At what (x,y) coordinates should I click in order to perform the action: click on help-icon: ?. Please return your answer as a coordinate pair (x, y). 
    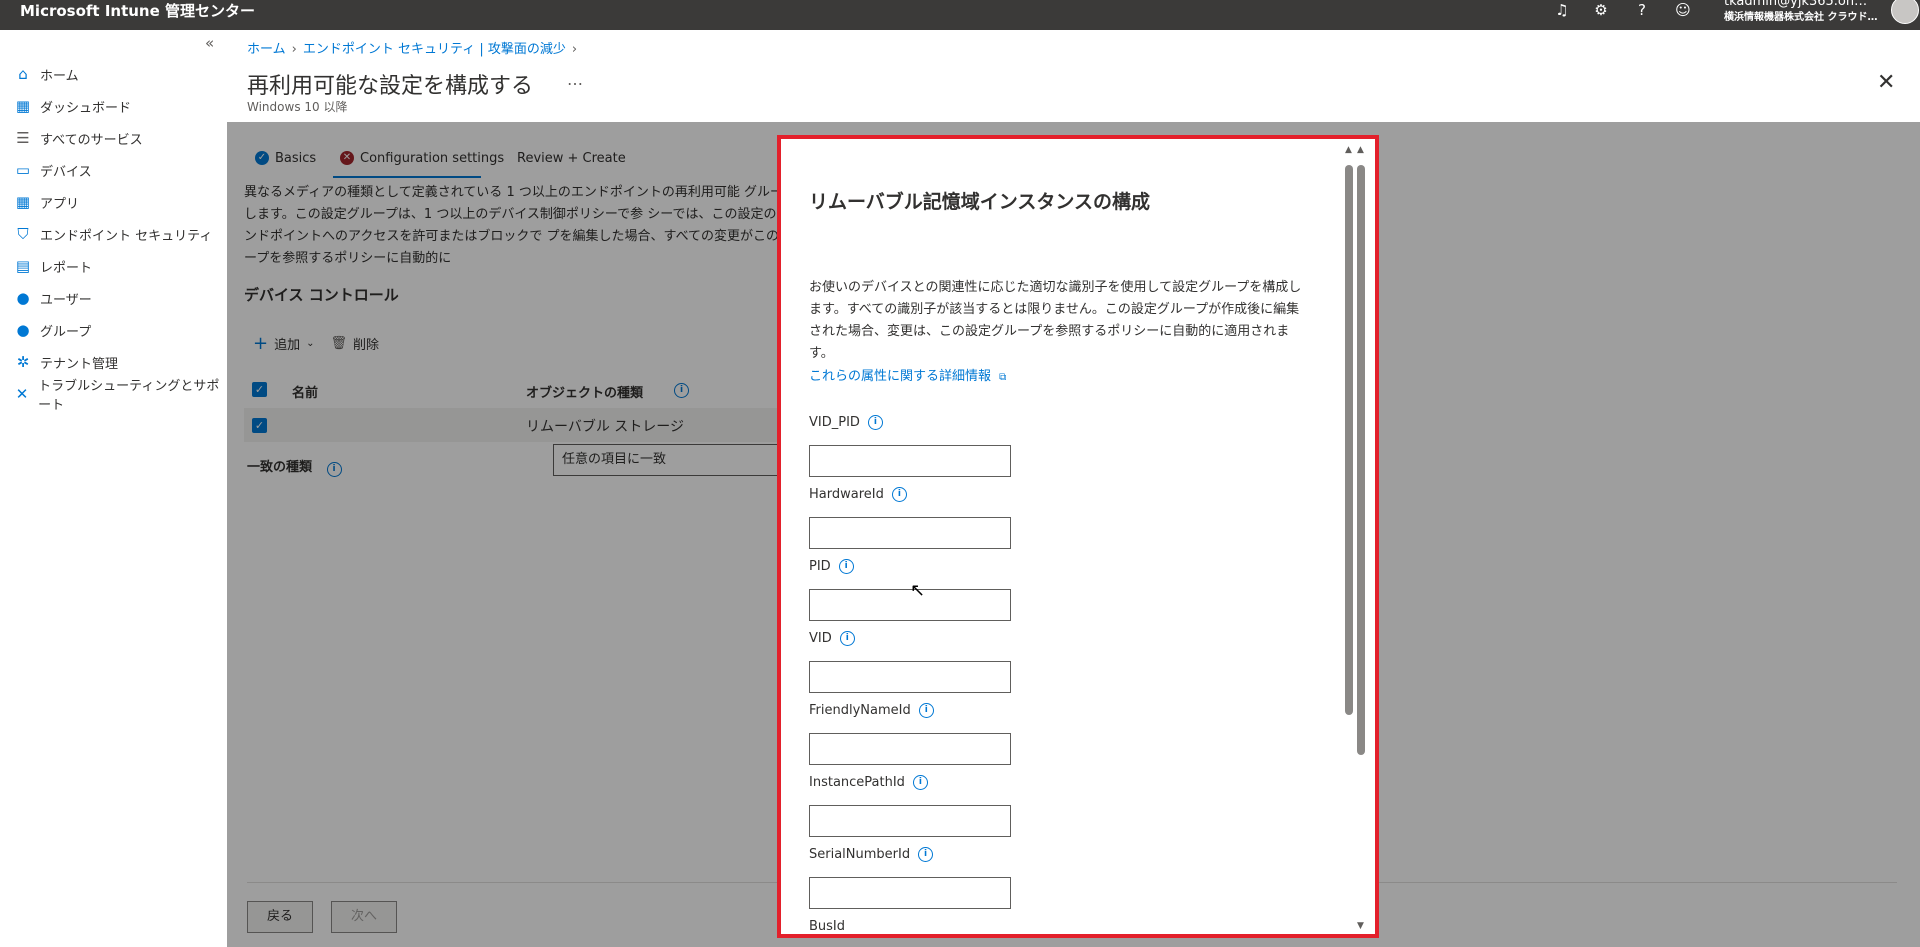
    Looking at the image, I should click on (1642, 11).